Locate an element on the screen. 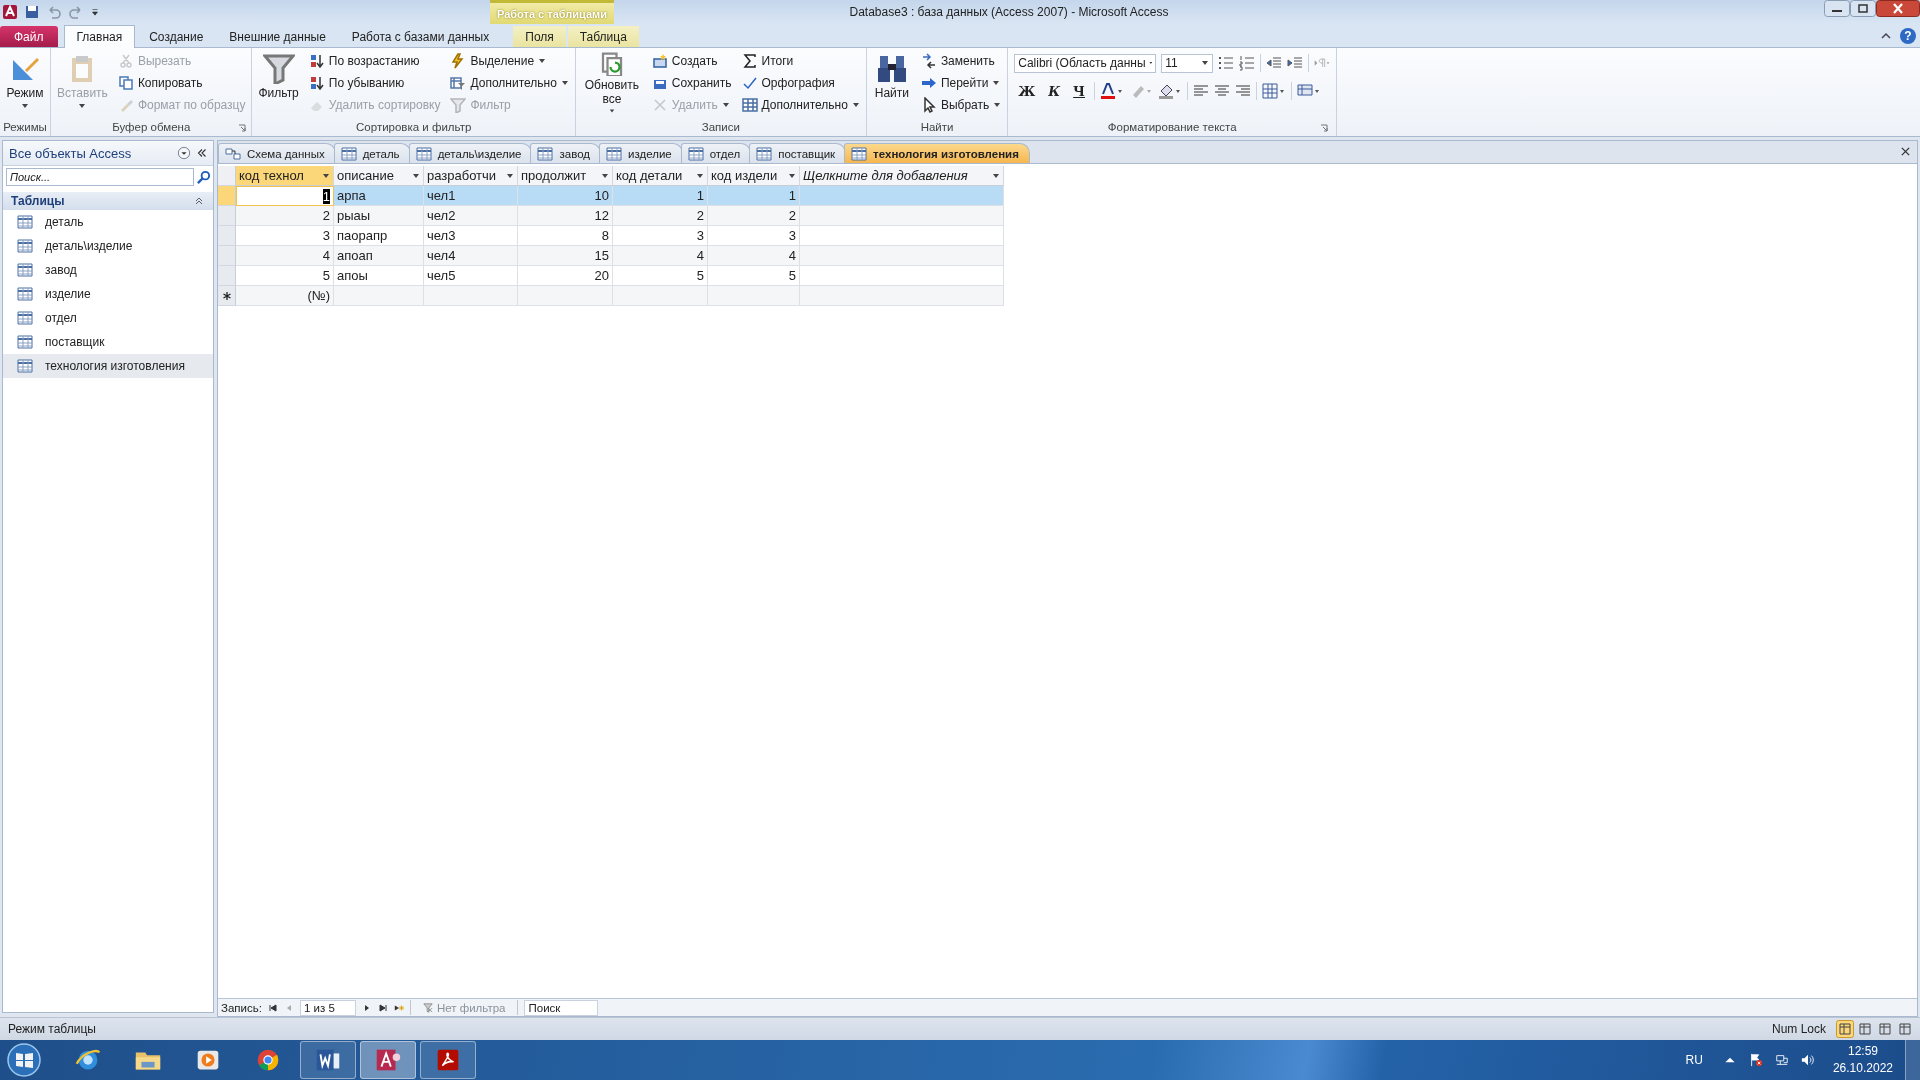 Image resolution: width=1920 pixels, height=1080 pixels. clock-date: 26.10.2022 is located at coordinates (1862, 1068).